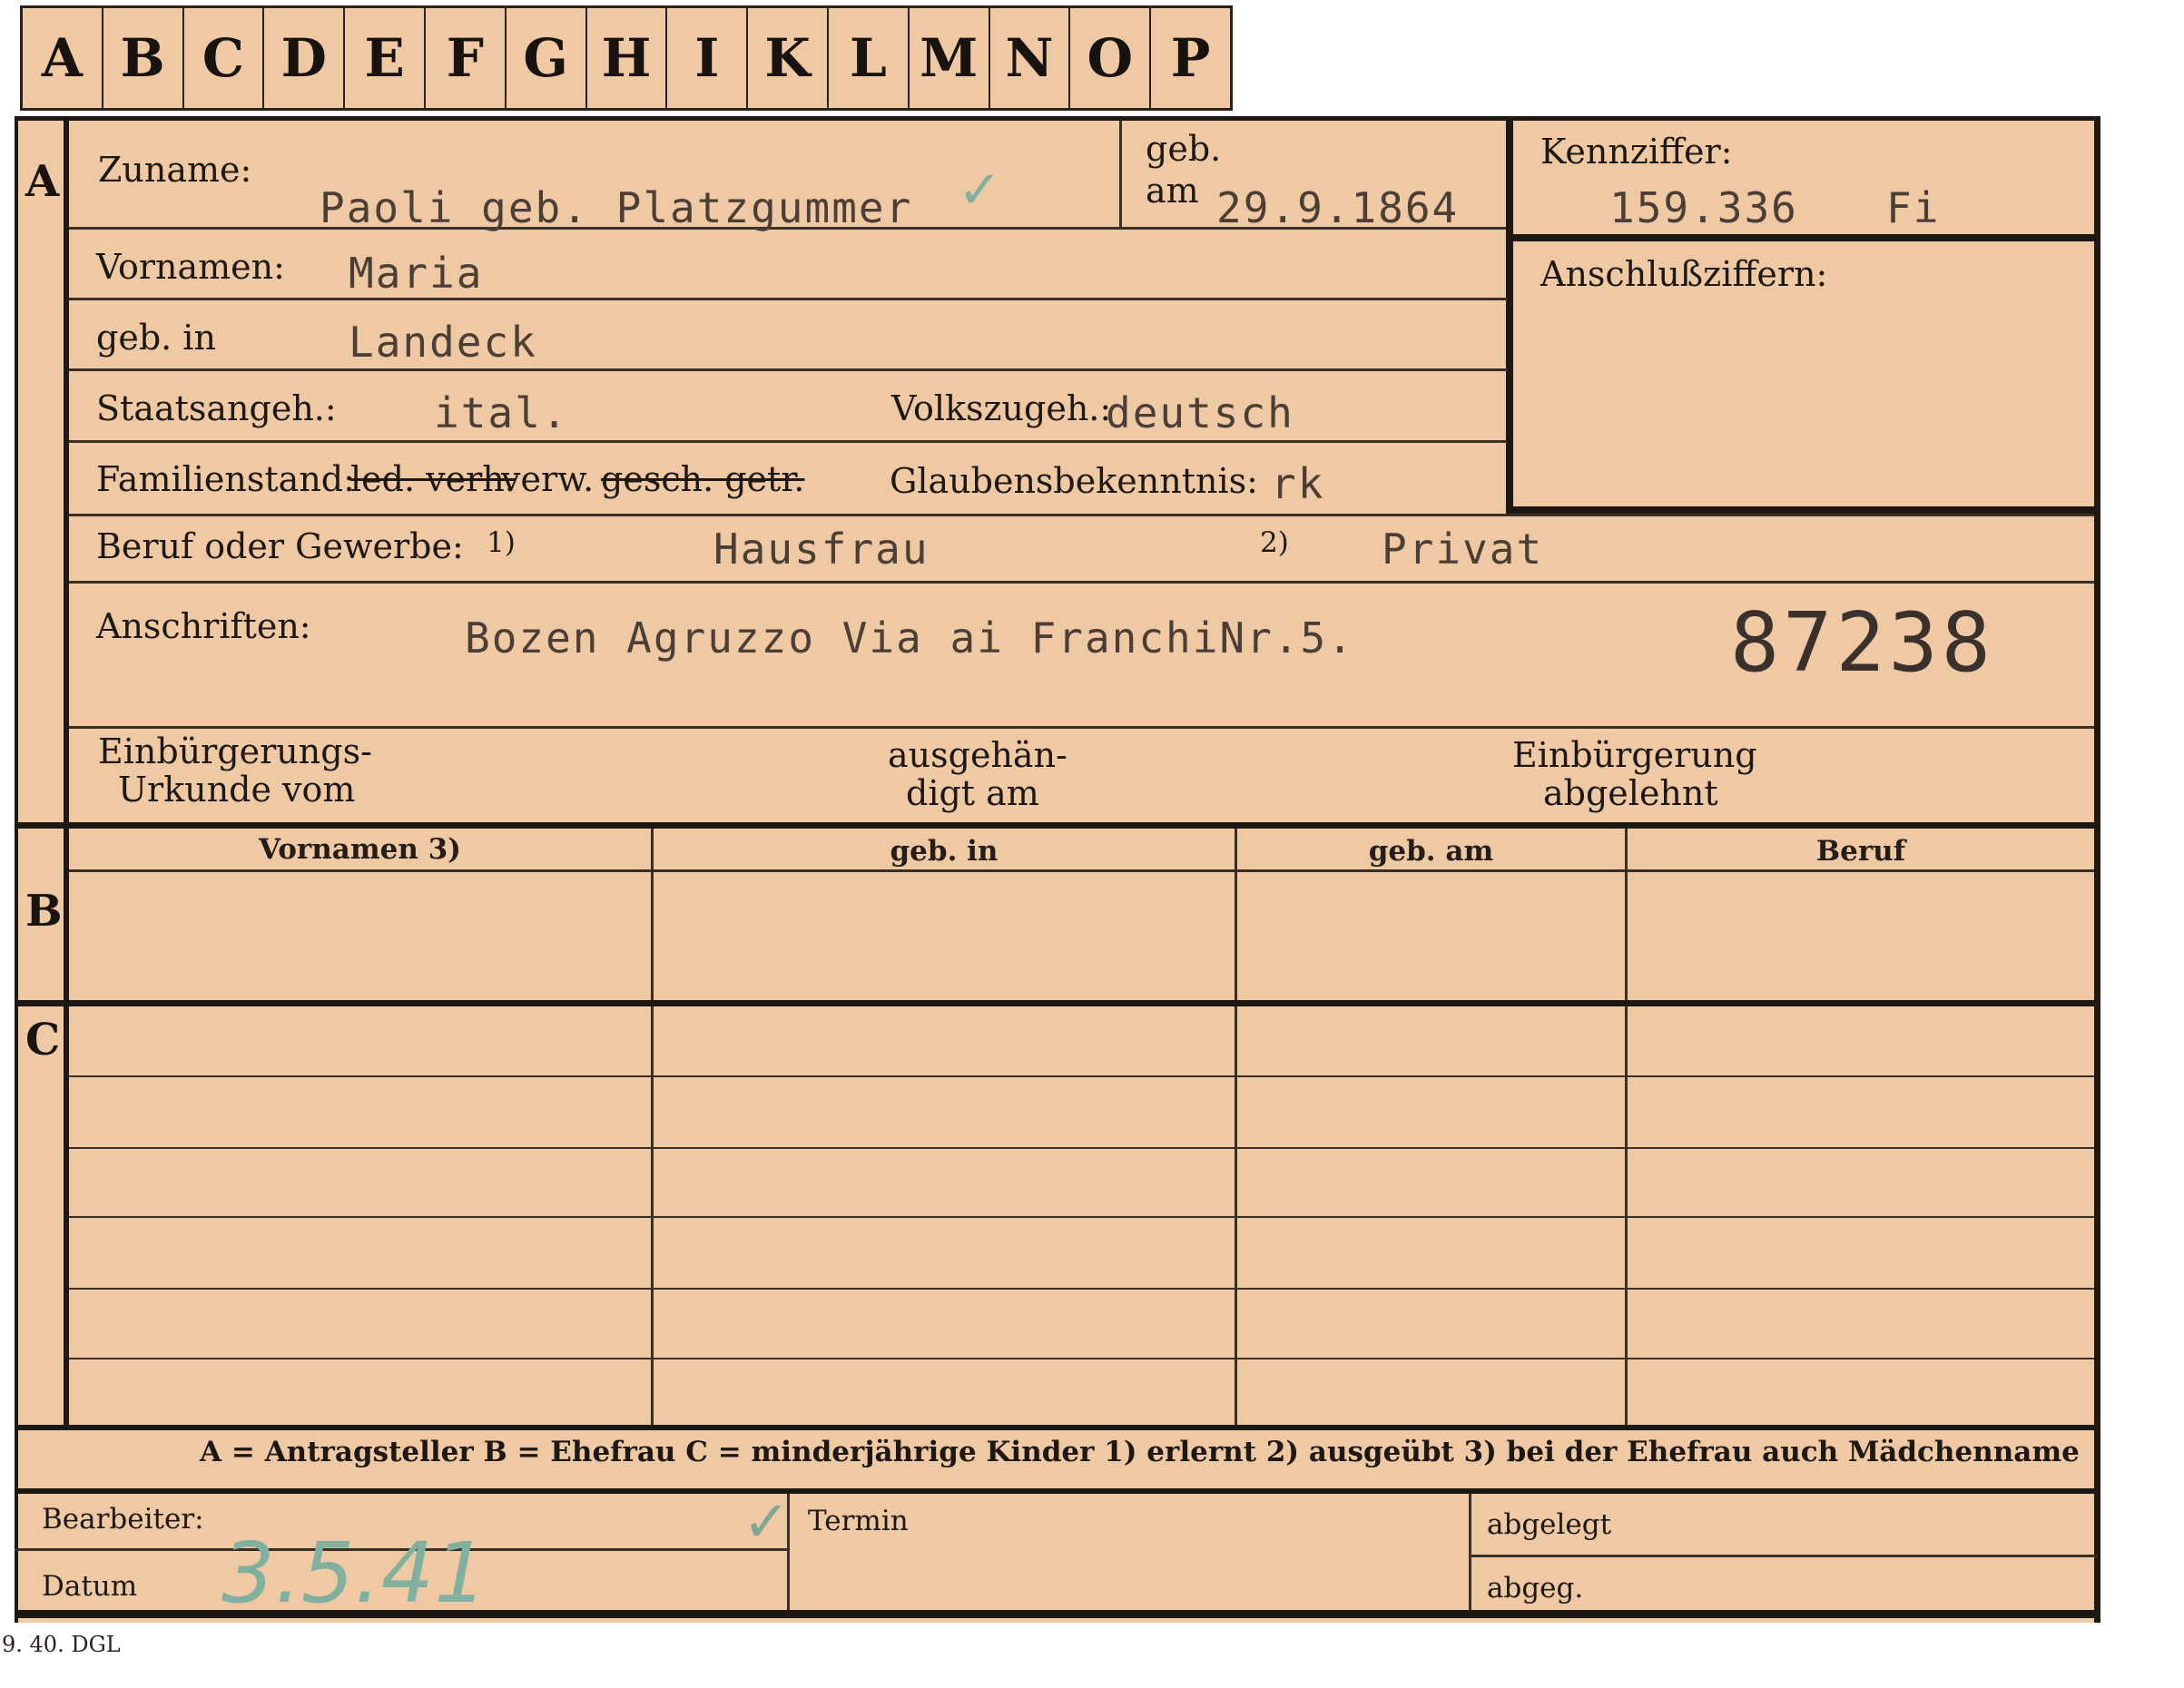 The width and height of the screenshot is (2184, 1688). What do you see at coordinates (66, 772) in the screenshot?
I see `left-rule` at bounding box center [66, 772].